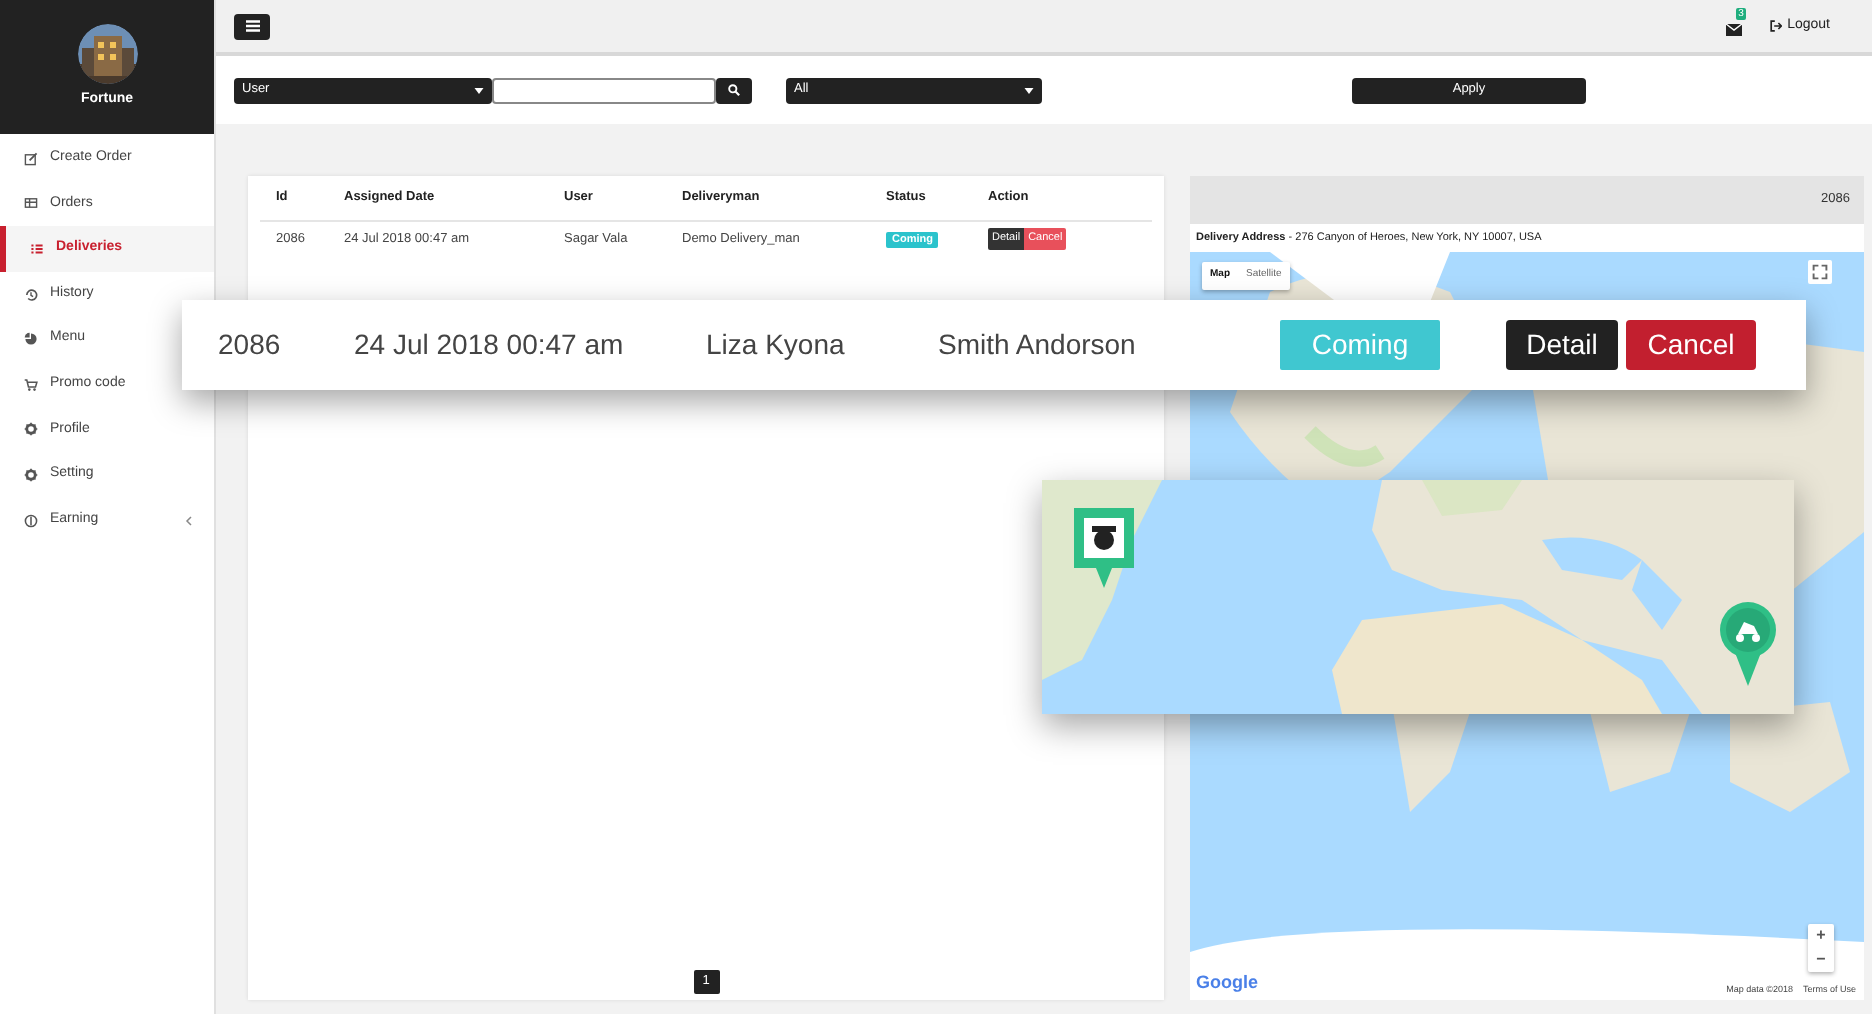 Image resolution: width=1872 pixels, height=1014 pixels. Describe the element at coordinates (1038, 345) in the screenshot. I see `table-cell-text: Smith Andorson` at that location.